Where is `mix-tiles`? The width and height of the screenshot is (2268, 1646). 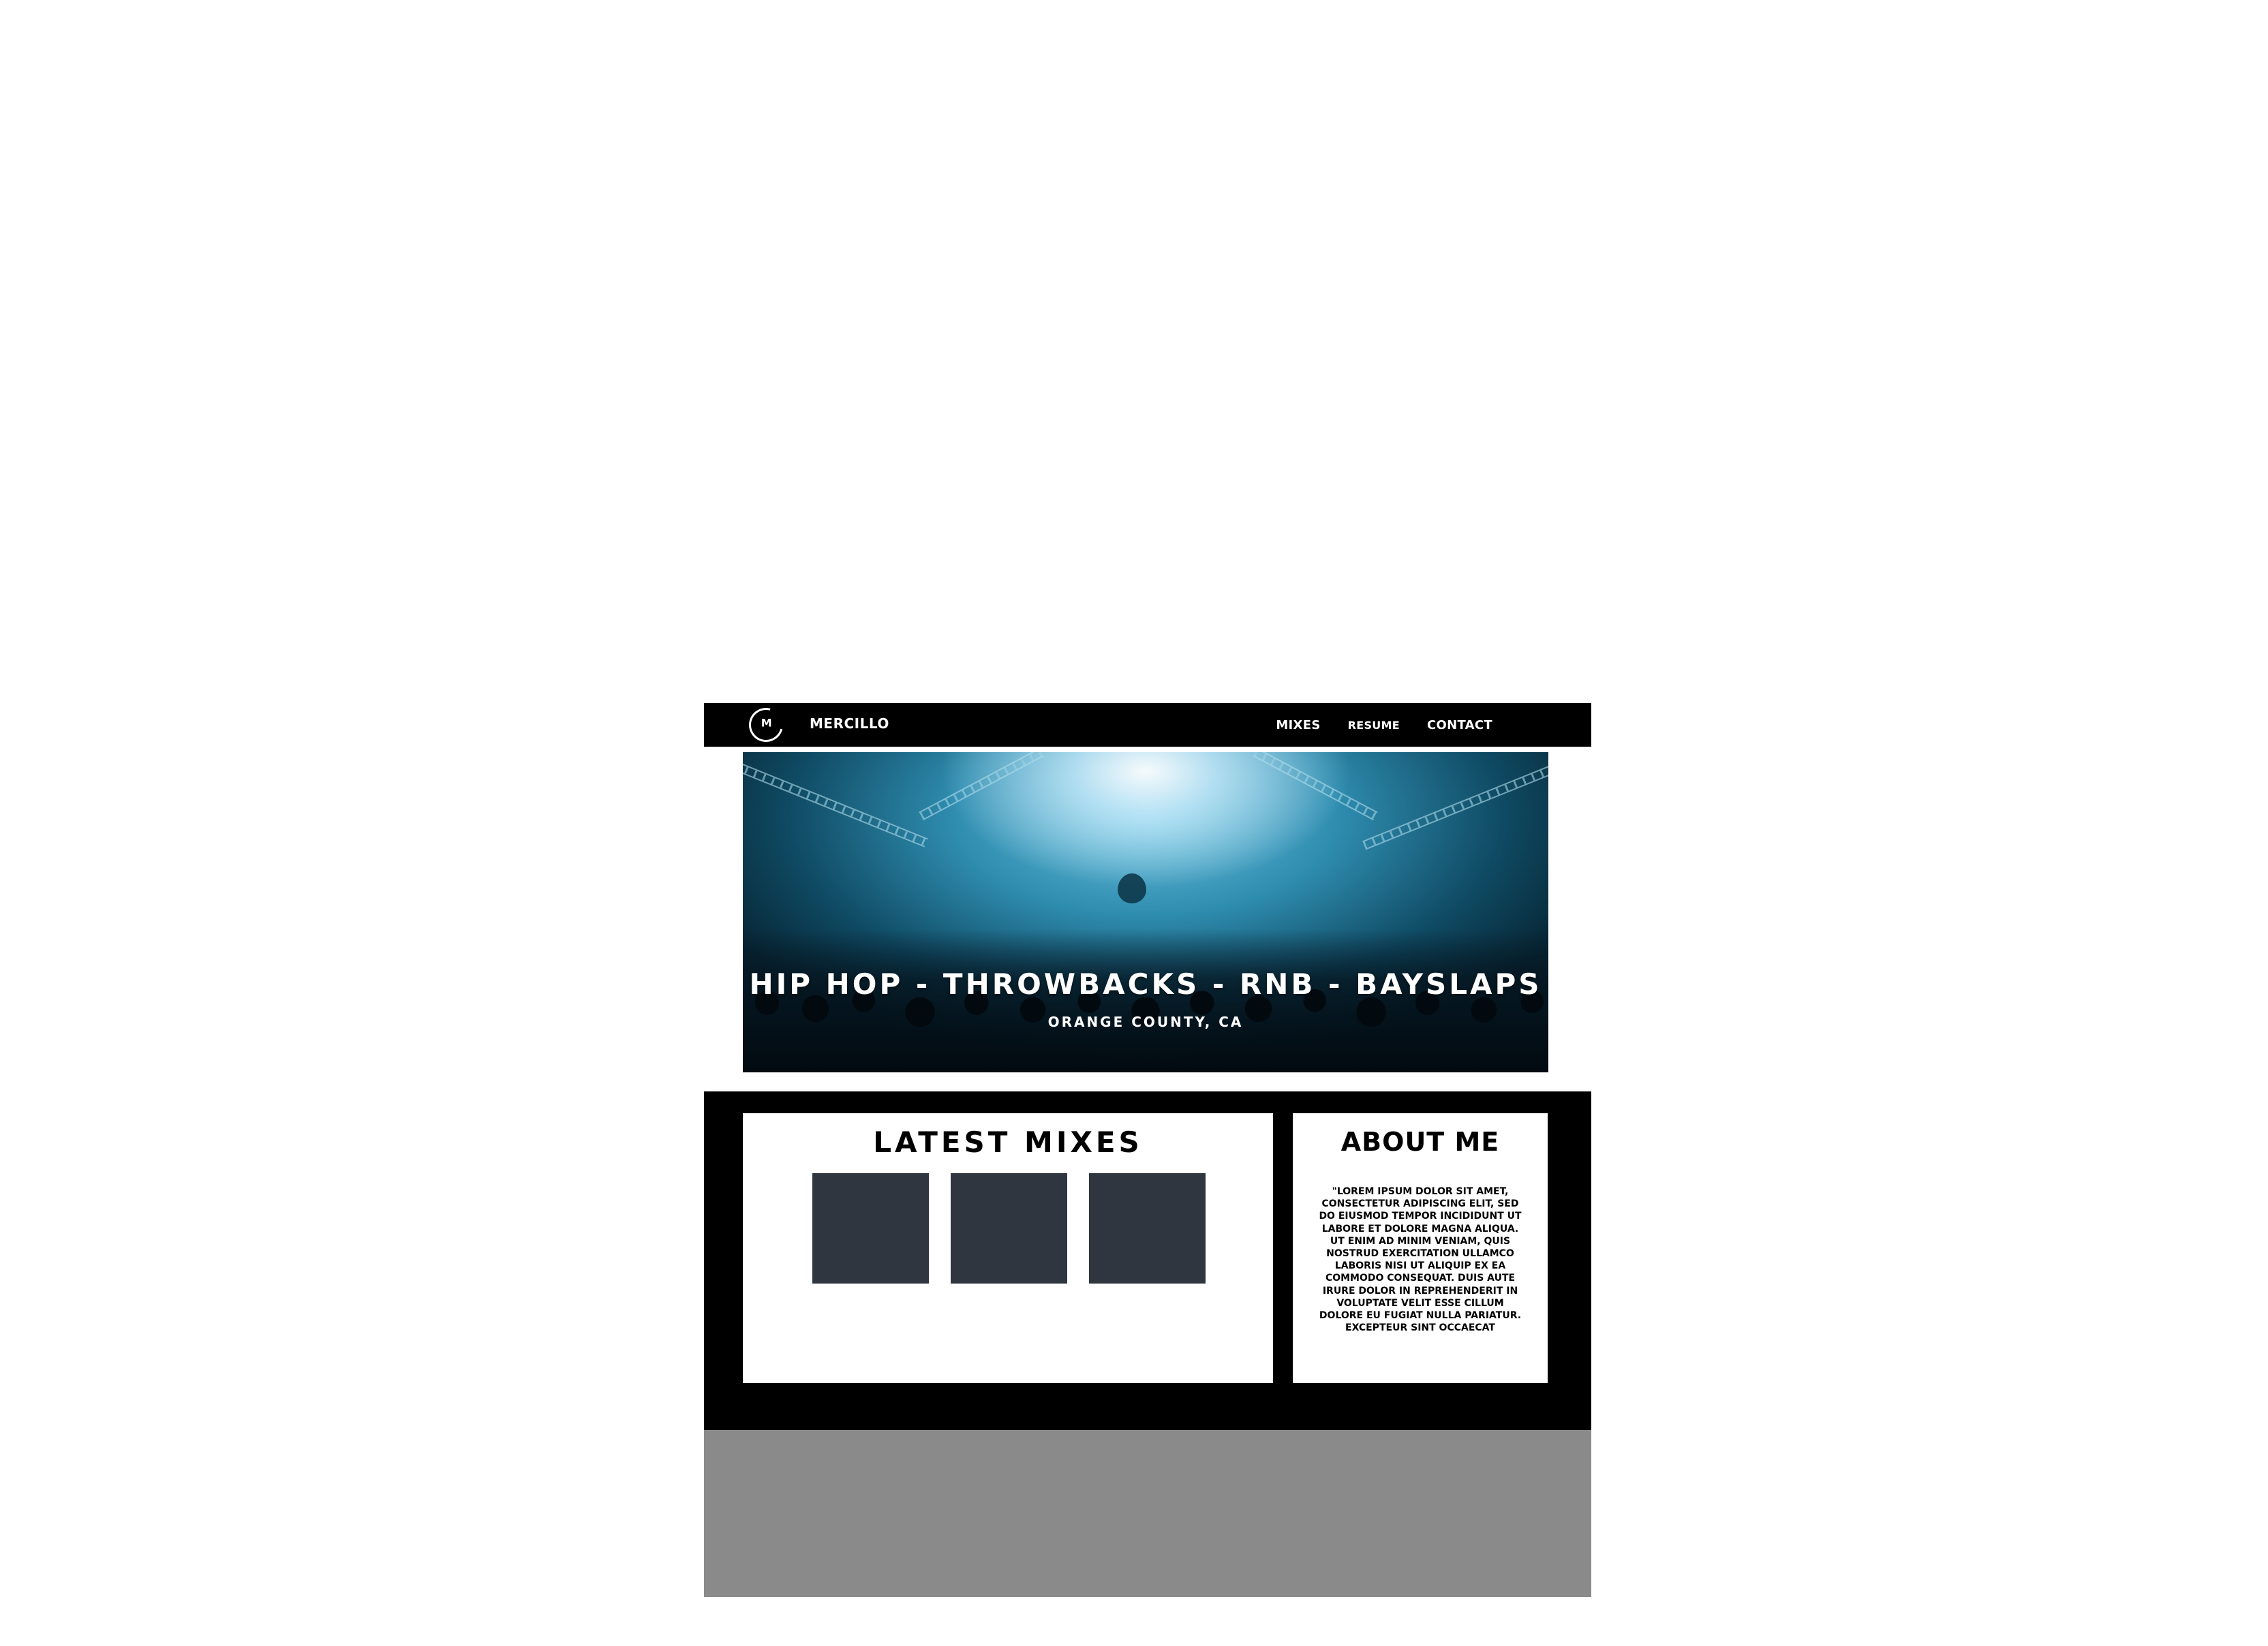 mix-tiles is located at coordinates (1009, 1228).